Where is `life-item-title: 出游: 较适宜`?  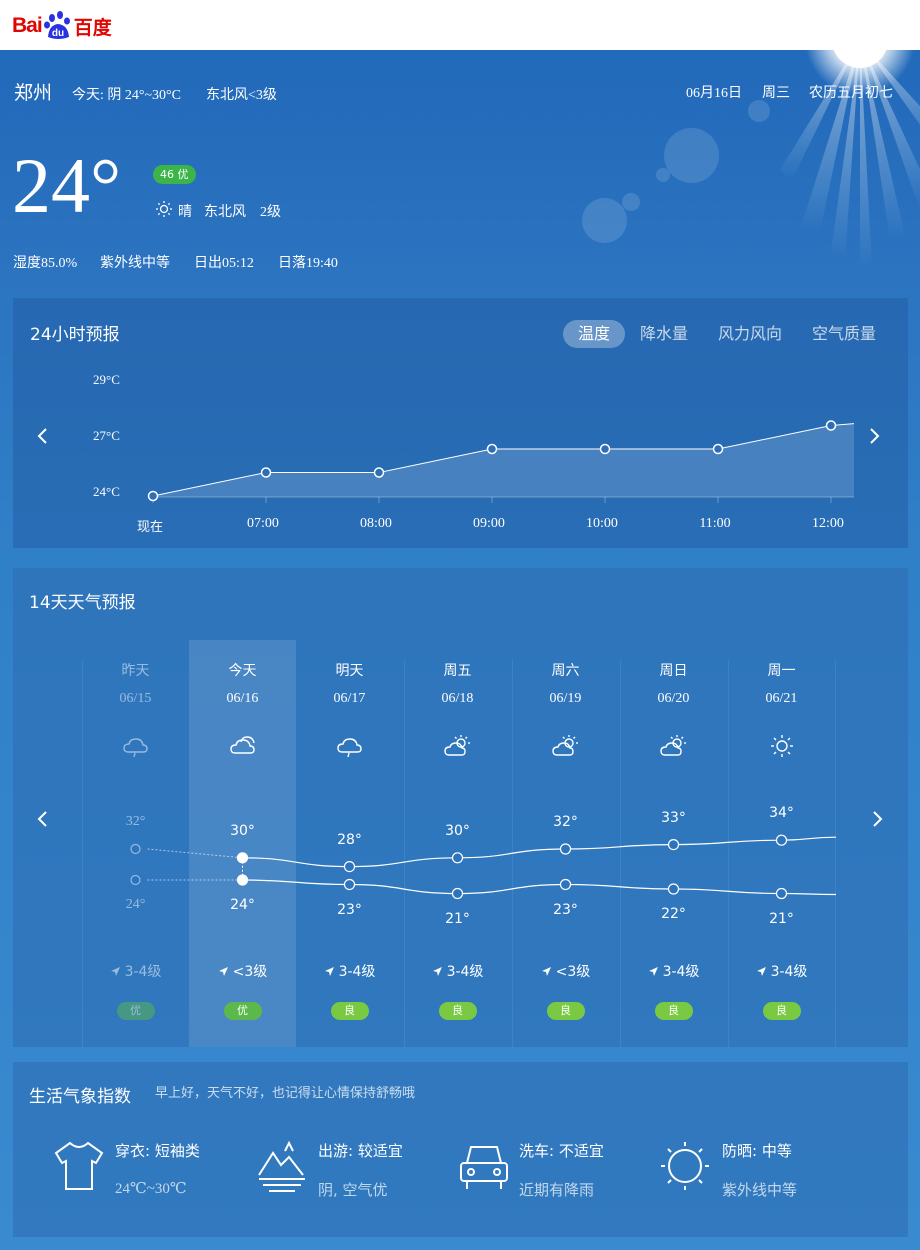 life-item-title: 出游: 较适宜 is located at coordinates (360, 1151).